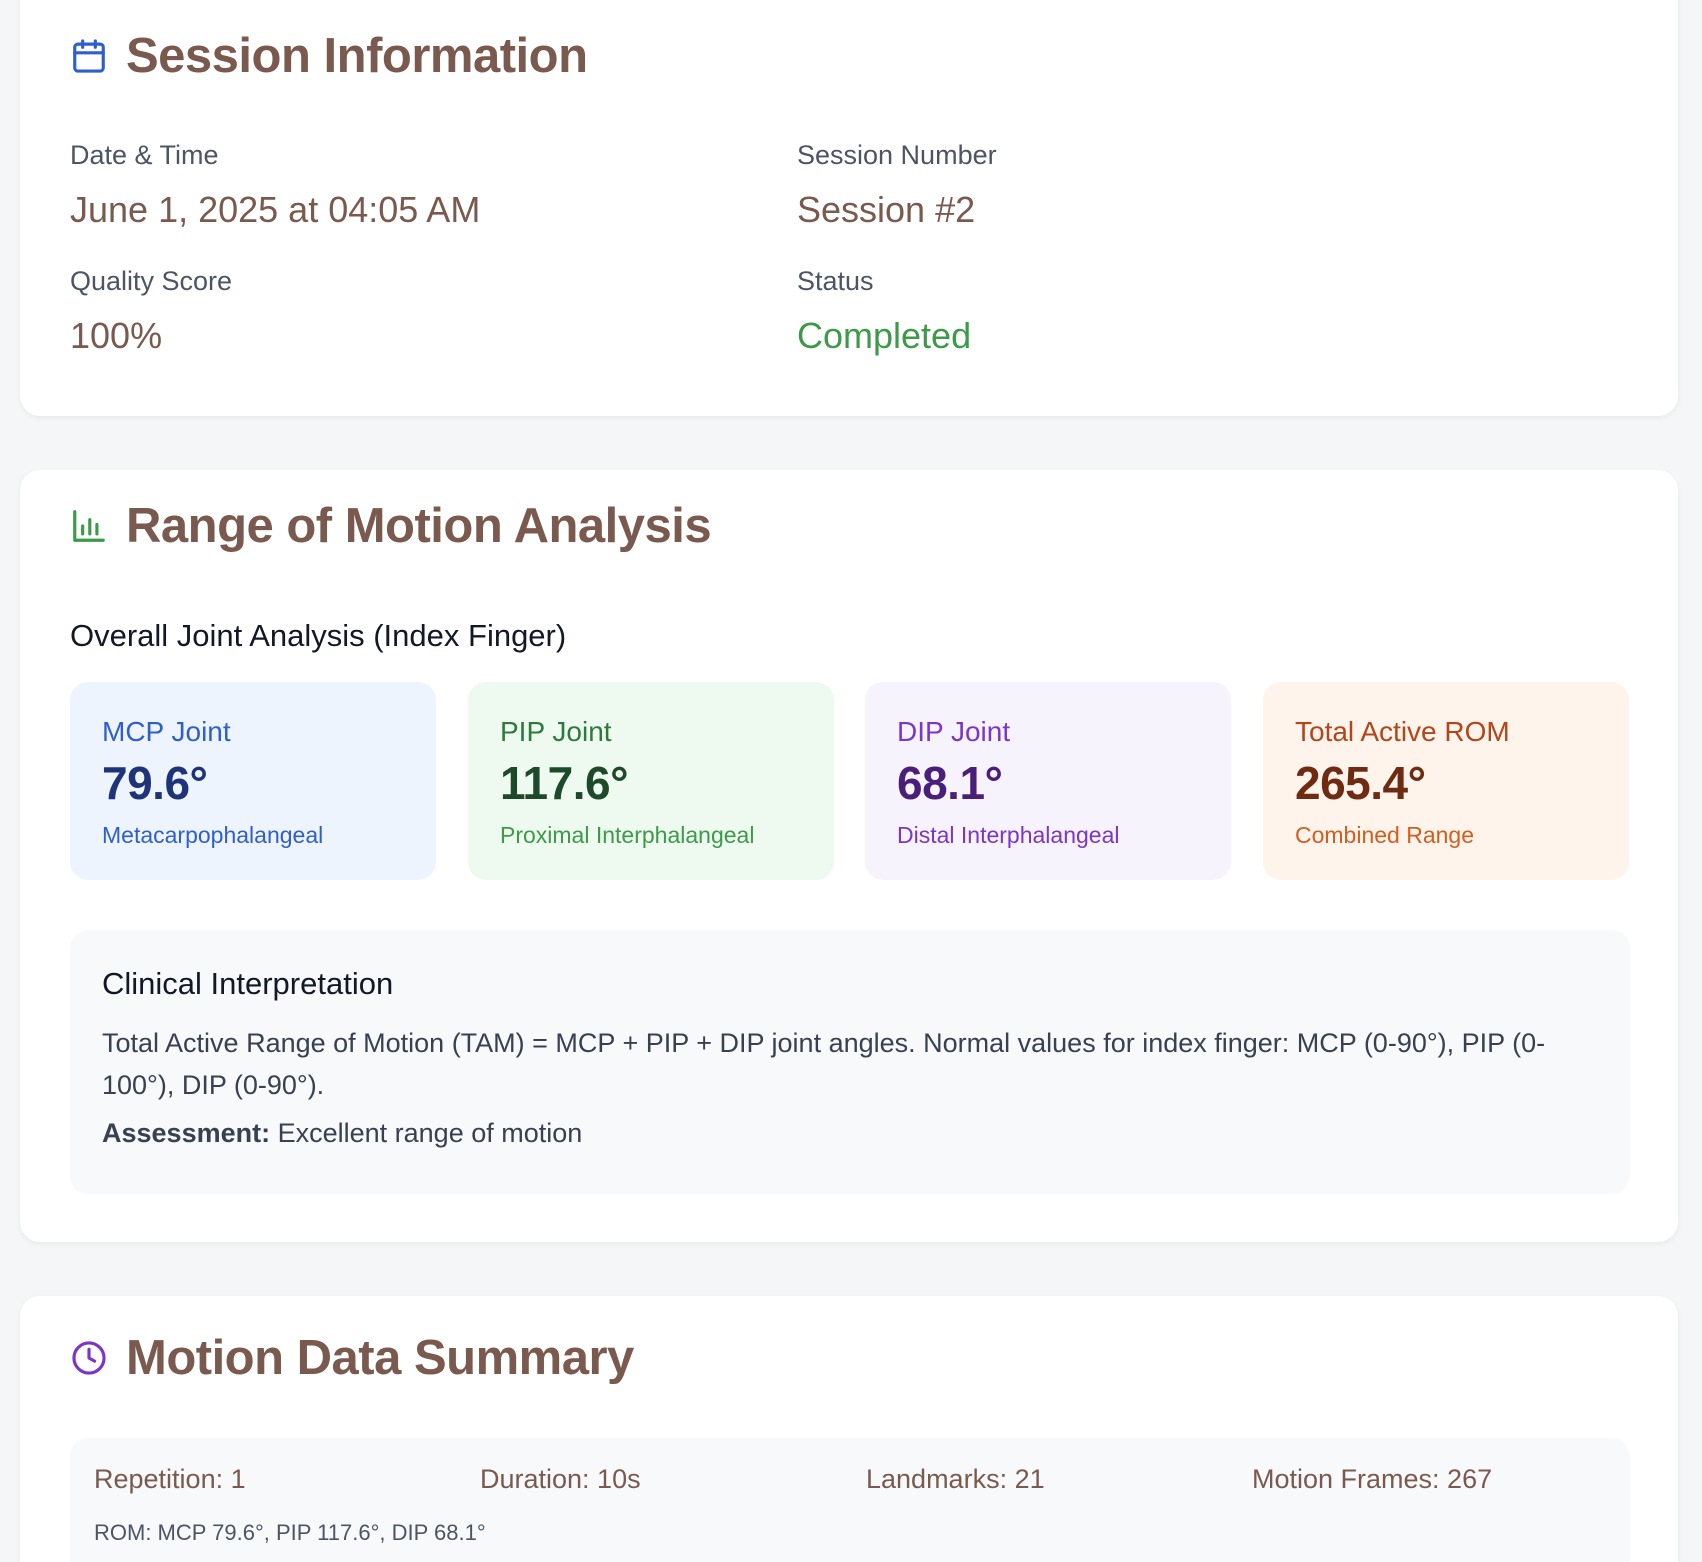 Image resolution: width=1702 pixels, height=1562 pixels. What do you see at coordinates (89, 56) in the screenshot?
I see `calendar-icon` at bounding box center [89, 56].